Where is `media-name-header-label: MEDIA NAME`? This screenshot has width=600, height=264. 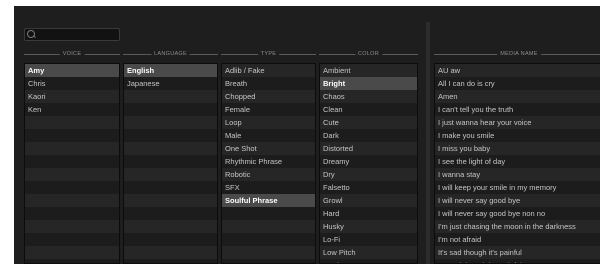 media-name-header-label: MEDIA NAME is located at coordinates (519, 54).